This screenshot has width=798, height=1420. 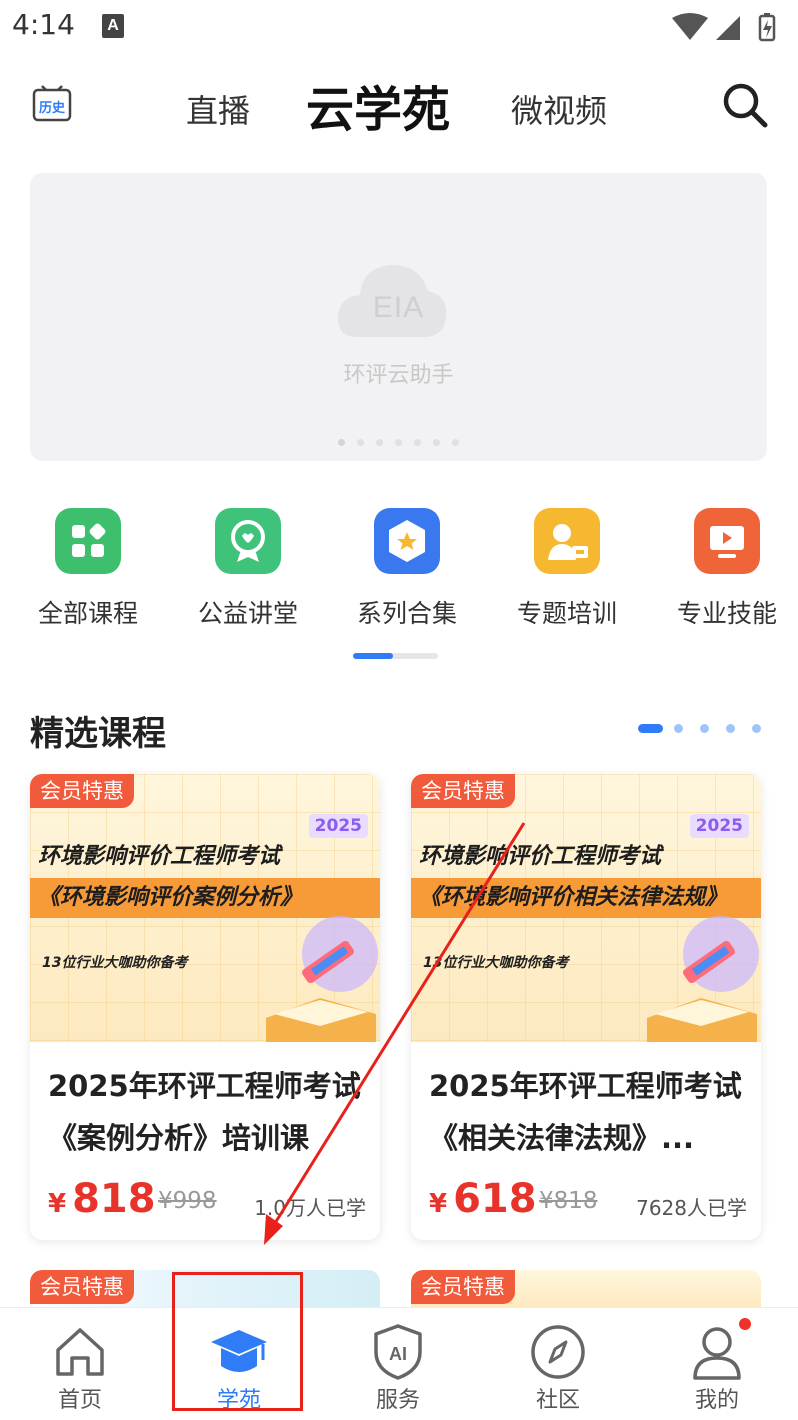 I want to click on course-title: 2025年环评工程师考试《案例分析》培训课, so click(x=204, y=1112).